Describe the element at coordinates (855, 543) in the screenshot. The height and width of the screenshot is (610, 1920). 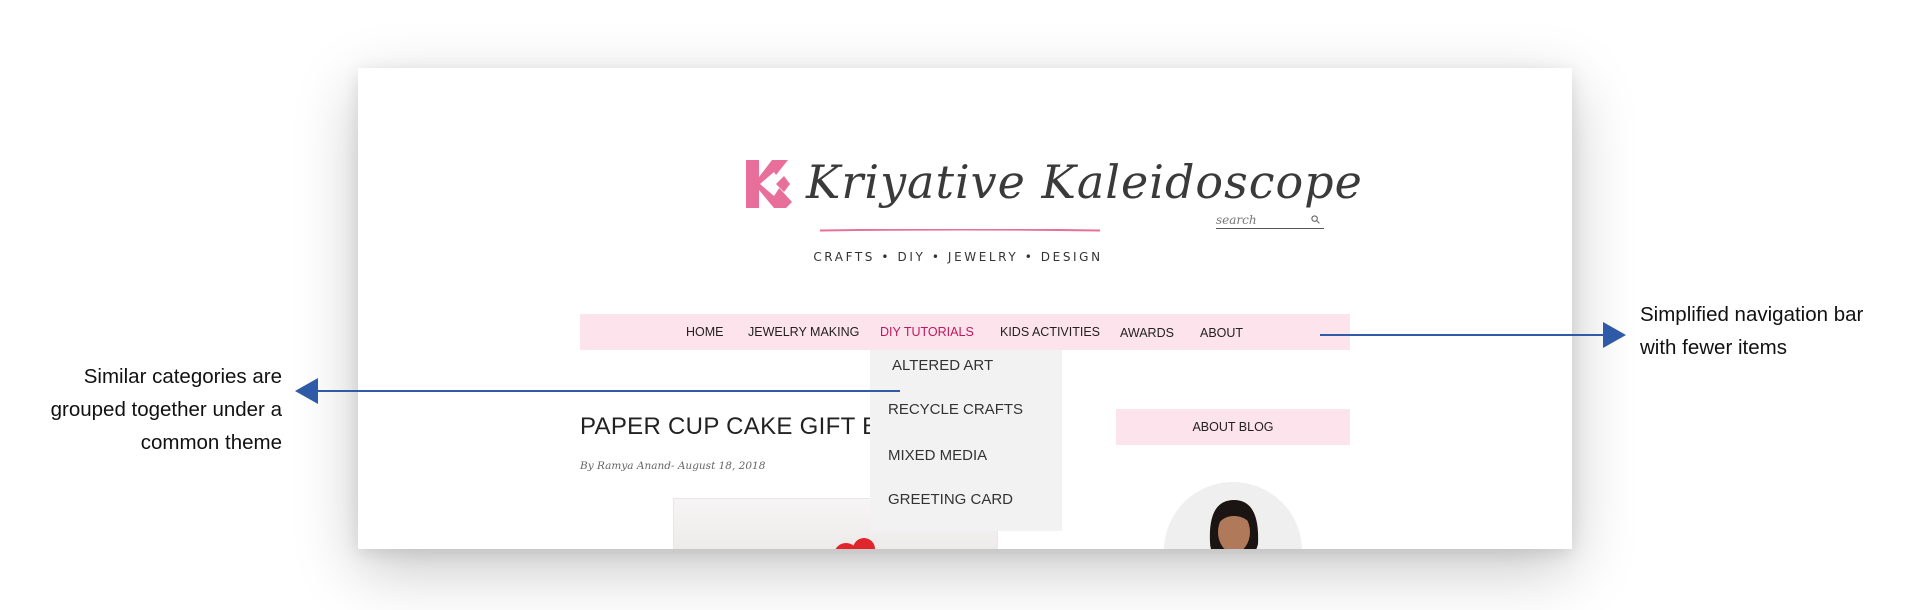
I see `red-ribbon-icon` at that location.